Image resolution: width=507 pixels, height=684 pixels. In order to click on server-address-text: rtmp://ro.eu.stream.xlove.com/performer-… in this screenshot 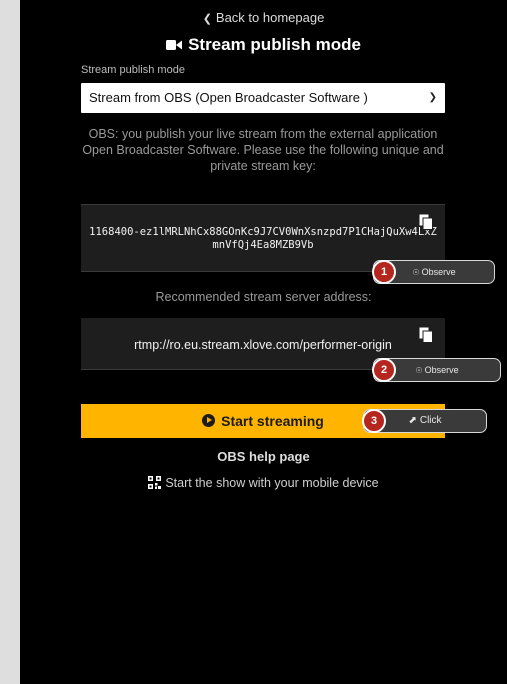, I will do `click(263, 345)`.